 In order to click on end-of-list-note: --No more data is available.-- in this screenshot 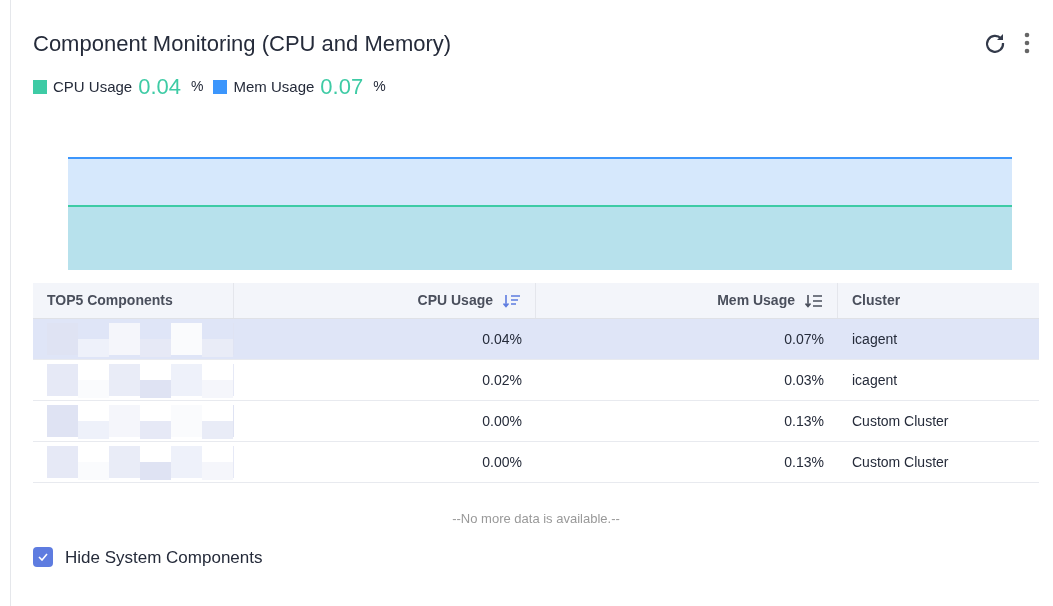, I will do `click(536, 519)`.